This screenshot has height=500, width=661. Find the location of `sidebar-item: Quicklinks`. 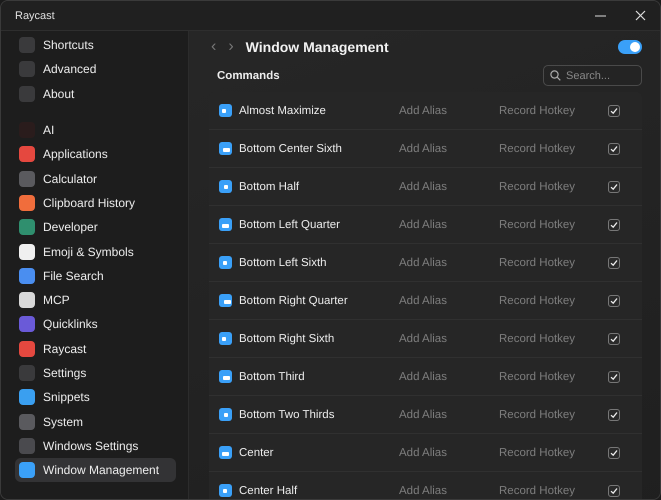

sidebar-item: Quicklinks is located at coordinates (95, 324).